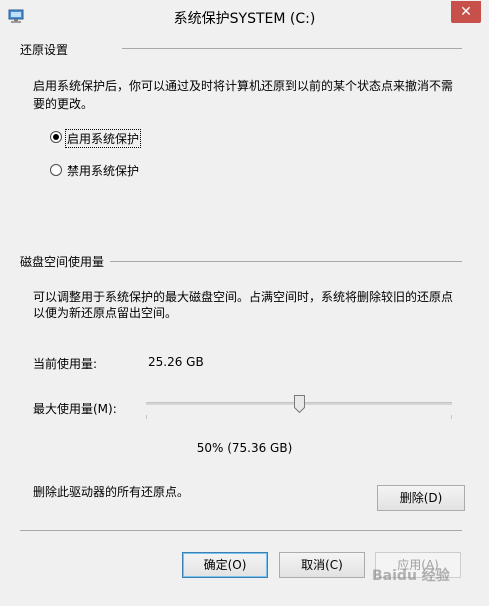  Describe the element at coordinates (292, 48) in the screenshot. I see `restore-settings-divider` at that location.